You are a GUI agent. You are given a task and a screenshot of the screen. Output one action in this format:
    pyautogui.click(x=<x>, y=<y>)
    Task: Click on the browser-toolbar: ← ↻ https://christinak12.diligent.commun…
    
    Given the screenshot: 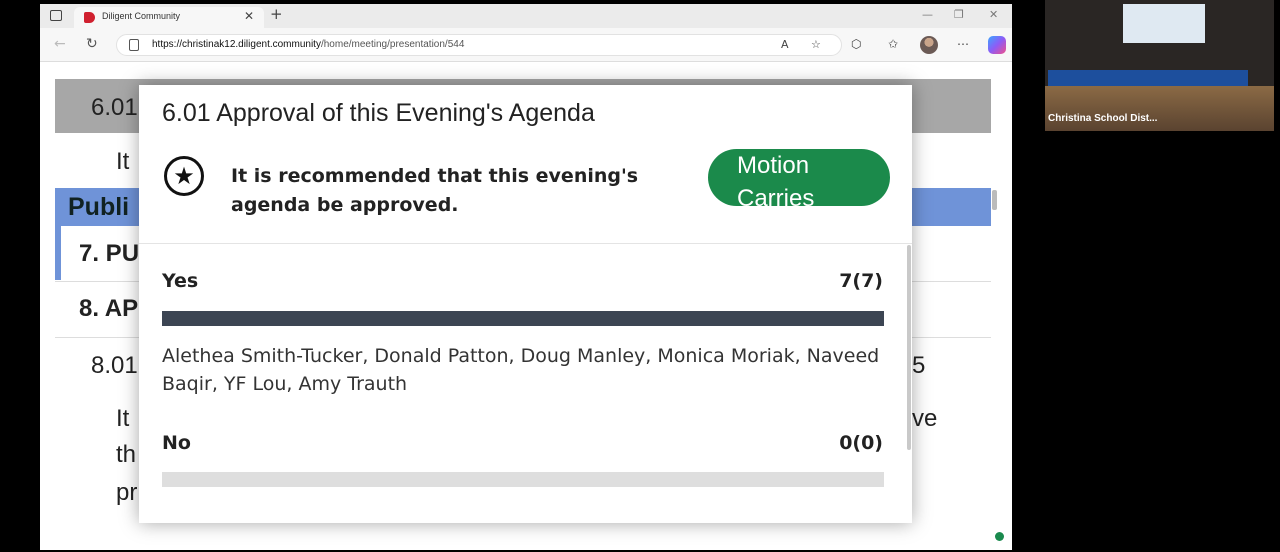 What is the action you would take?
    pyautogui.click(x=526, y=45)
    